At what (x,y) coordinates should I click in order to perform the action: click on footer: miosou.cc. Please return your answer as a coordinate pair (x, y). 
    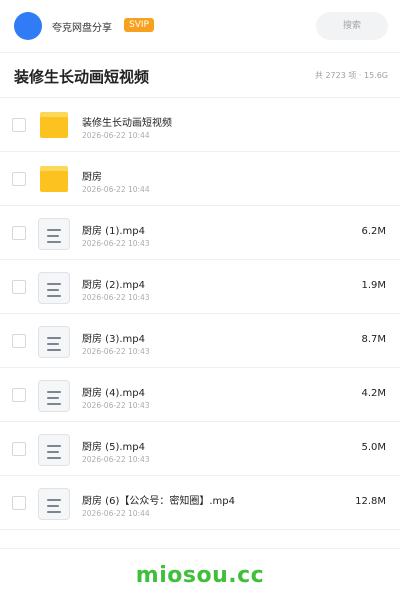
    Looking at the image, I should click on (200, 574).